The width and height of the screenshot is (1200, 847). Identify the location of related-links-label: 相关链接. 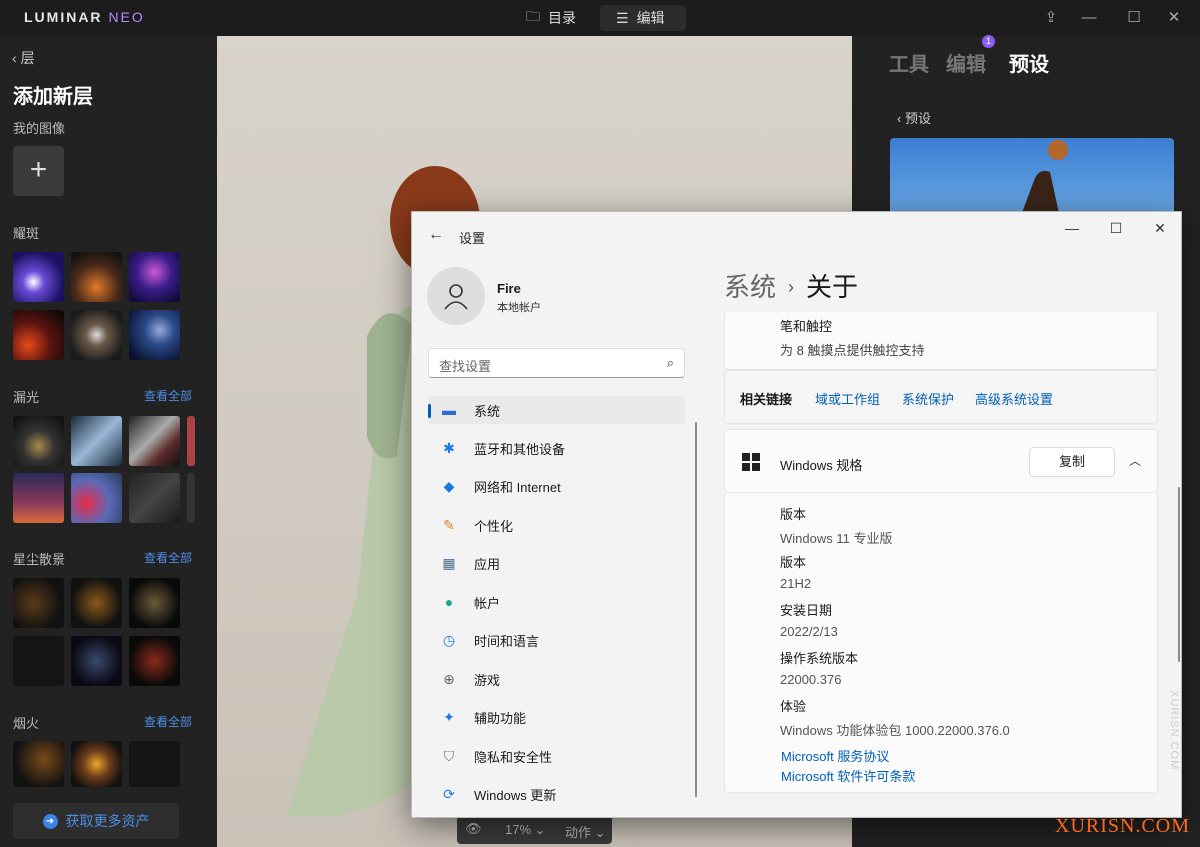
(766, 399).